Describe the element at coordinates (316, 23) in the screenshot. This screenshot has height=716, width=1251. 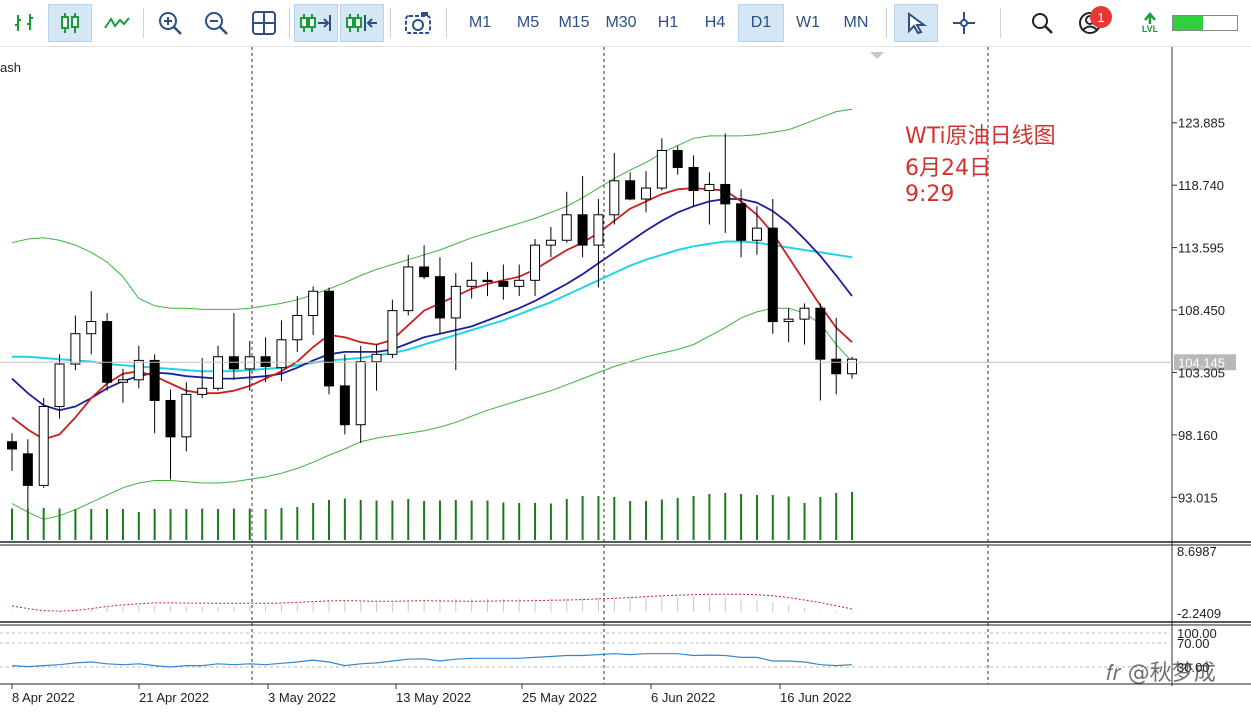
I see `auto-scroll-icon` at that location.